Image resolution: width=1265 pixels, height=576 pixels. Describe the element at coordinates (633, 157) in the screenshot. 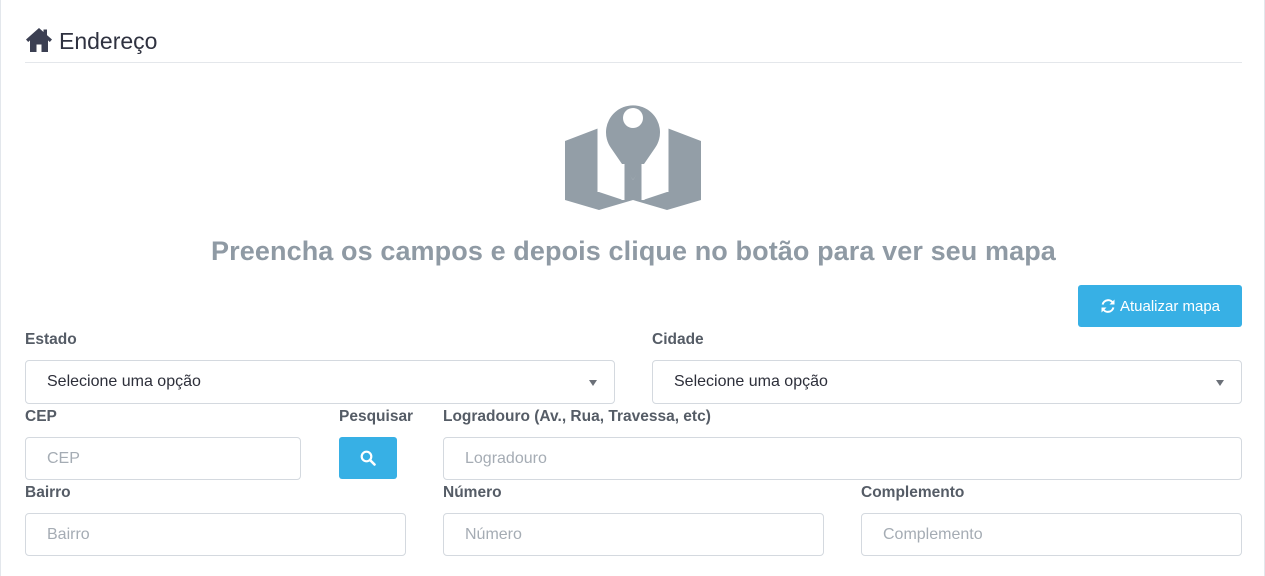

I see `map-marker-icon` at that location.